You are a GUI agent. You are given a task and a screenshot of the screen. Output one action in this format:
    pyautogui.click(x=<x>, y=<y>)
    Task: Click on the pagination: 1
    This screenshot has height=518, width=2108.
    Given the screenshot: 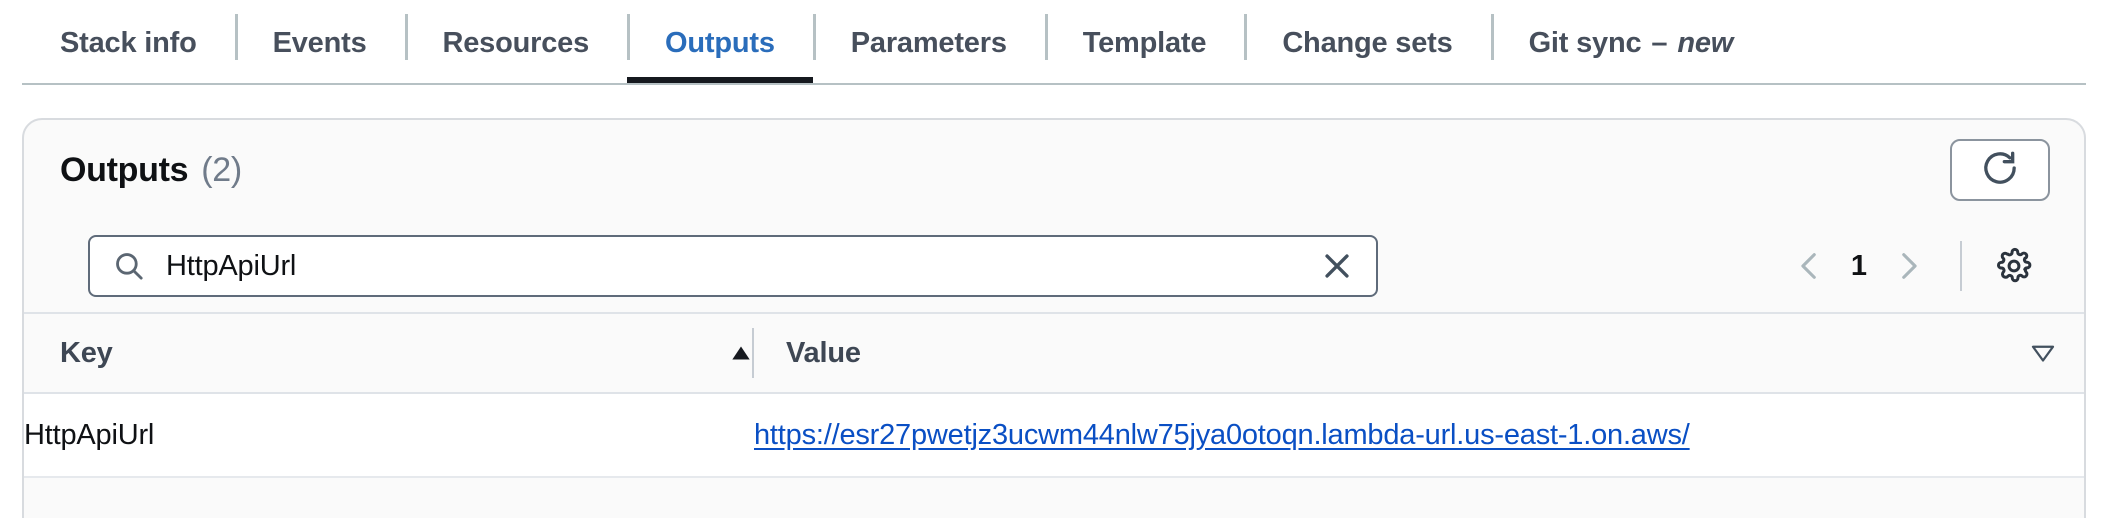 What is the action you would take?
    pyautogui.click(x=1916, y=266)
    